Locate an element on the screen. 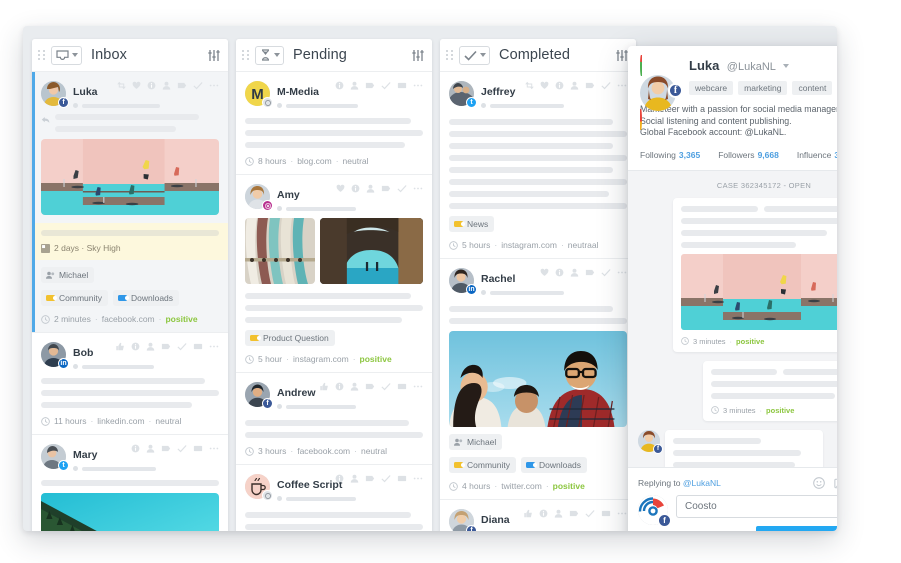 The width and height of the screenshot is (901, 563). composer-avatar-coosto: f is located at coordinates (654, 511).